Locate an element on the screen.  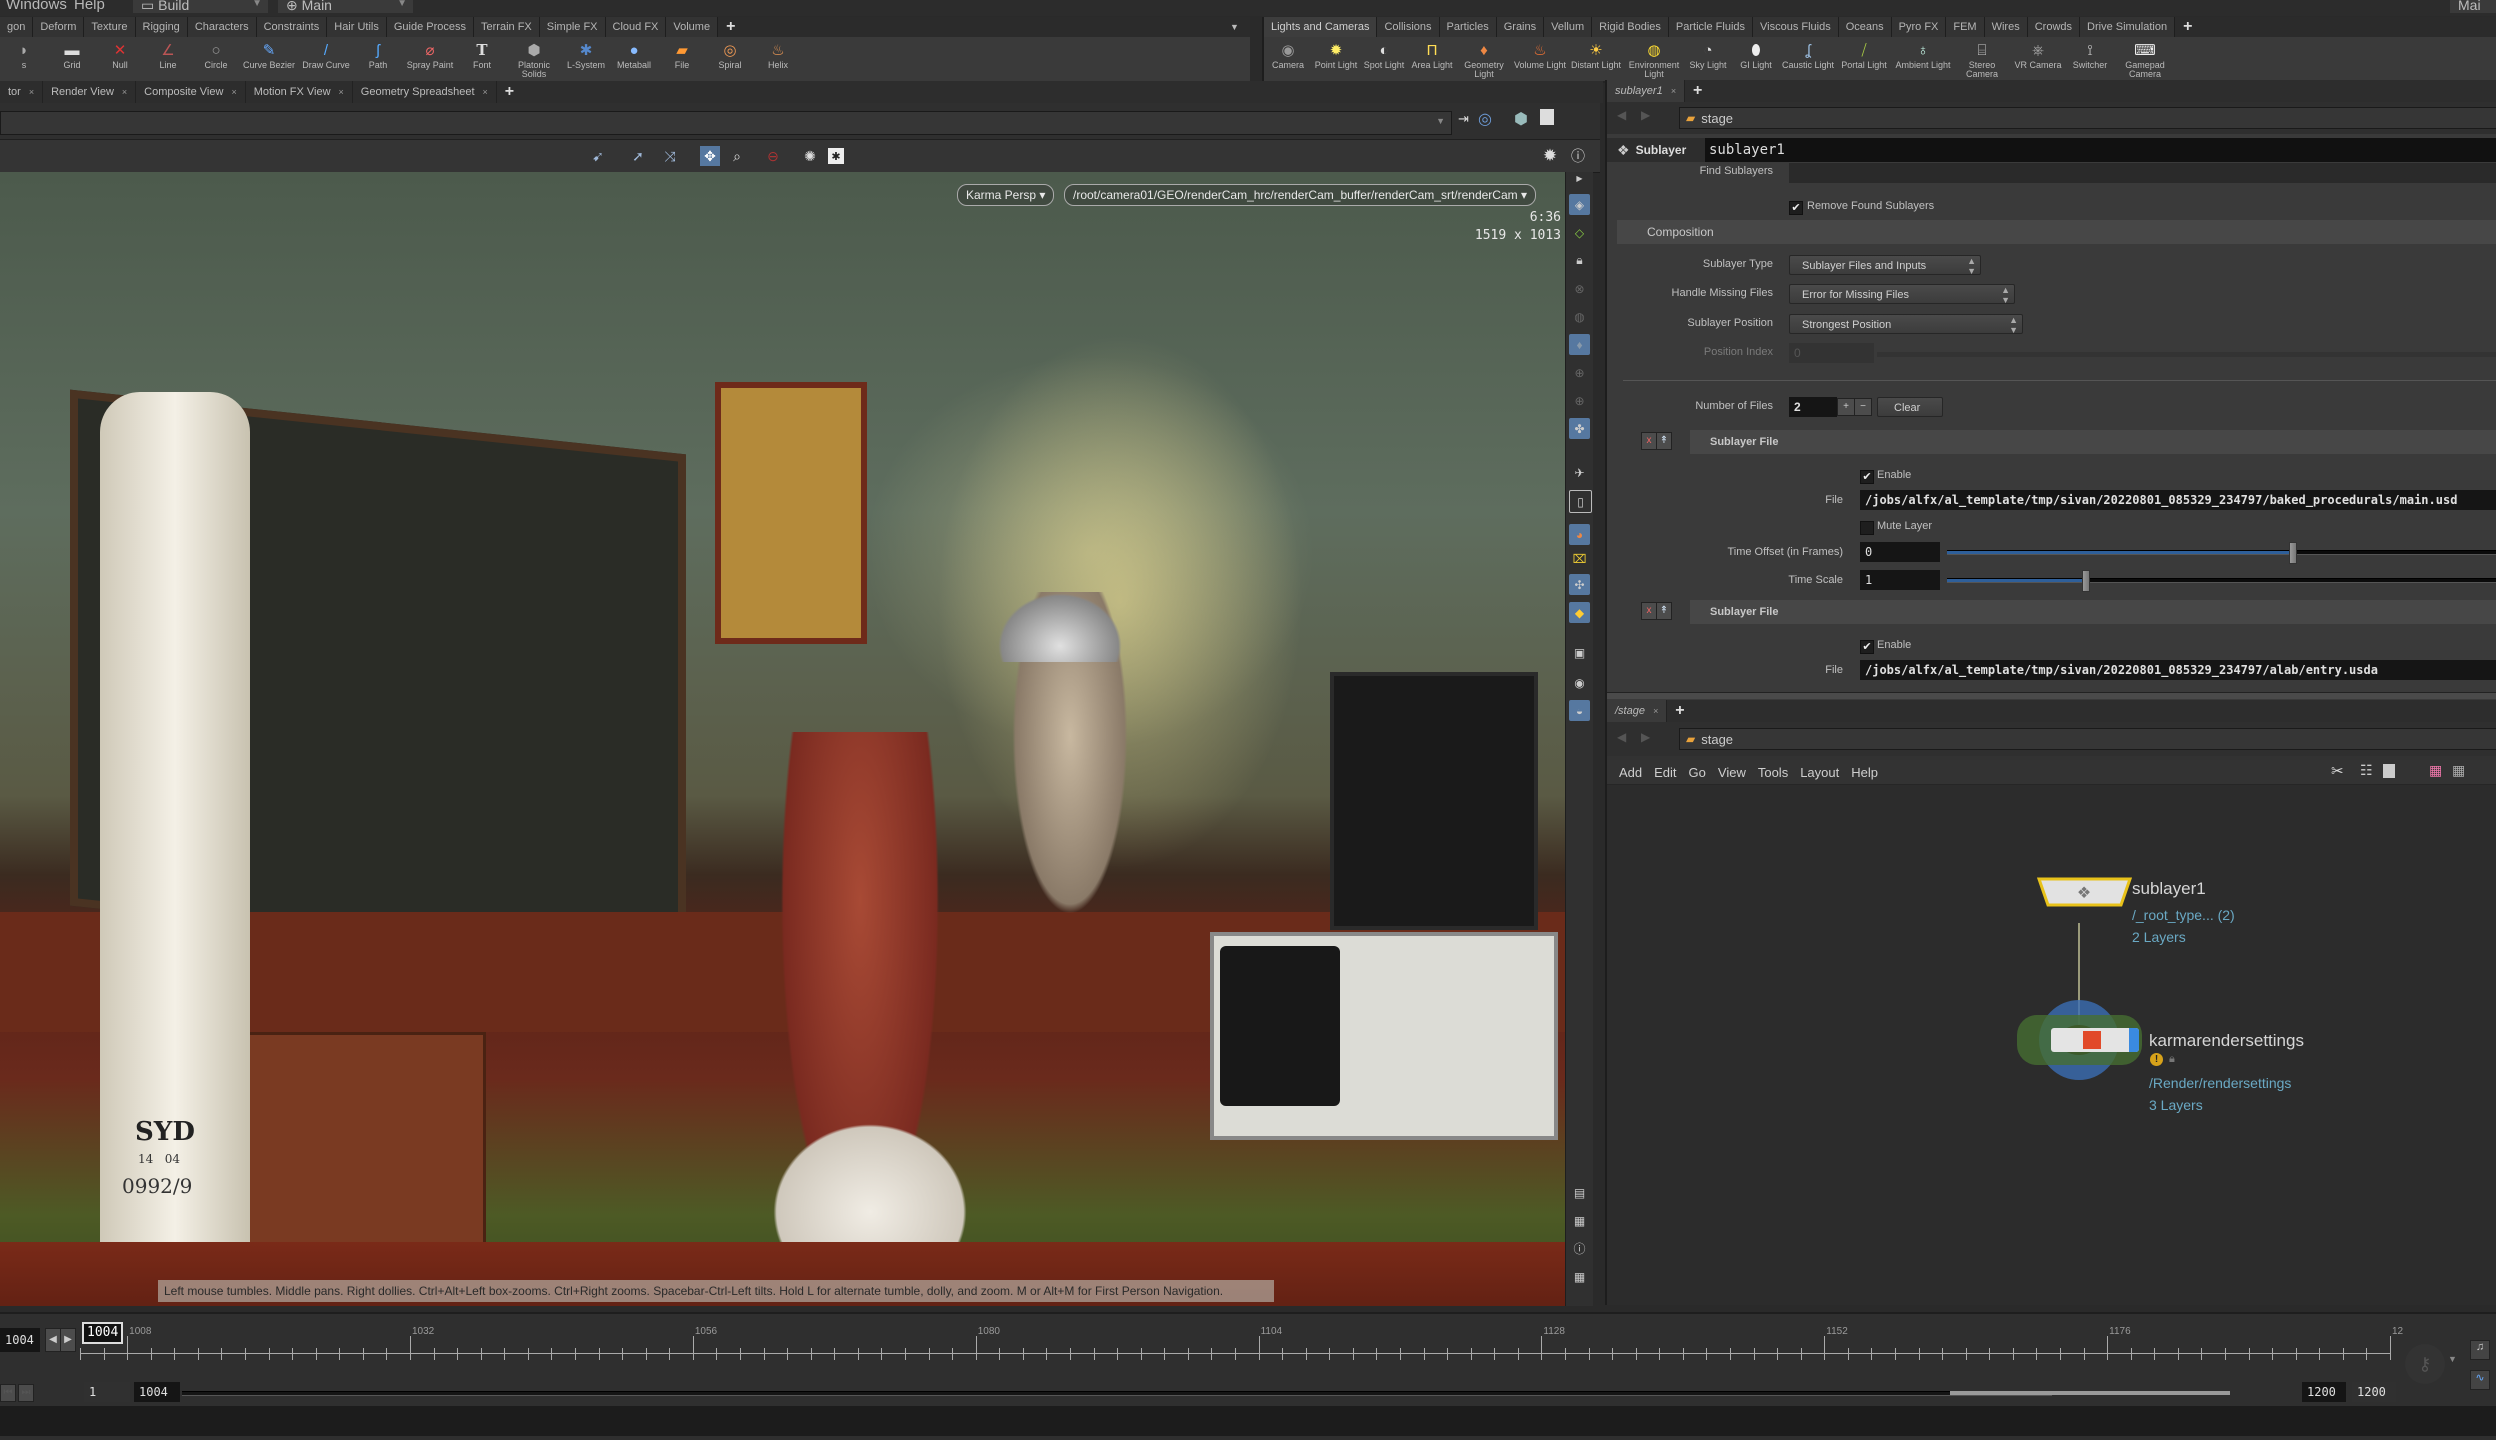
animation-editor-icon: ∿ is located at coordinates (2480, 1380).